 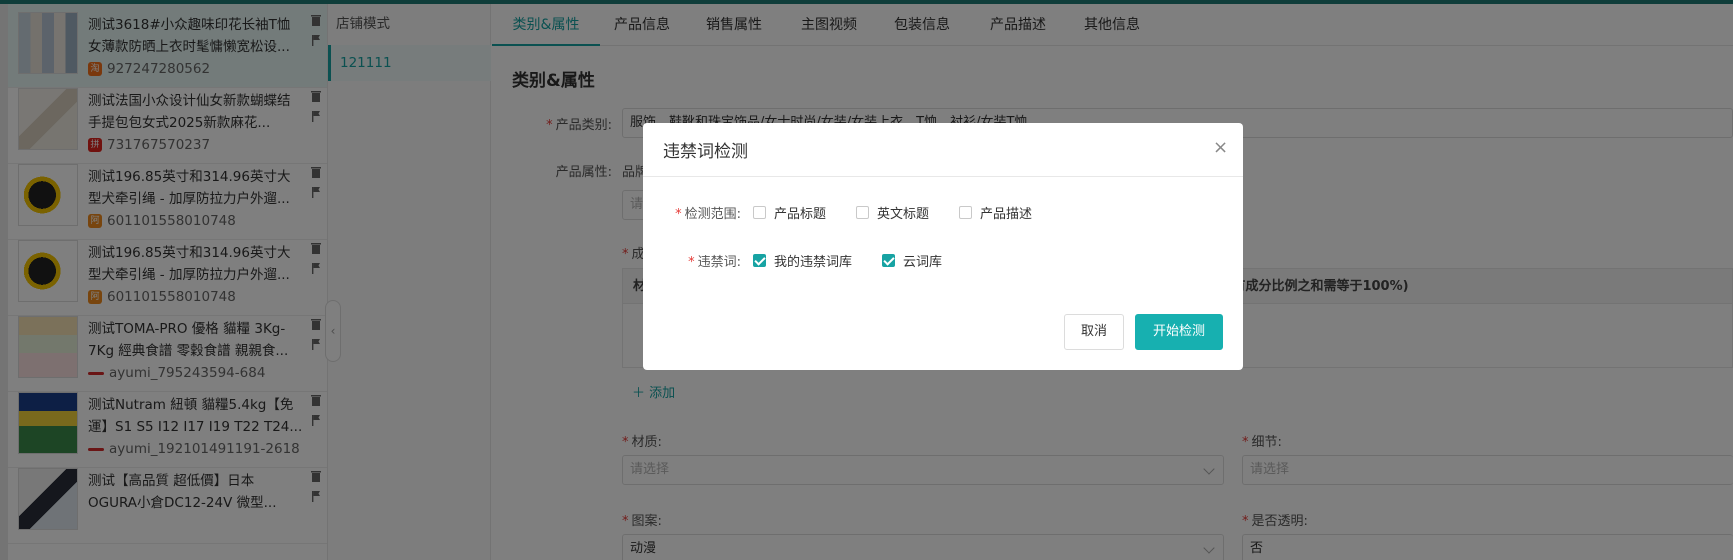 I want to click on scope-option-description: 产品描述, so click(x=995, y=212).